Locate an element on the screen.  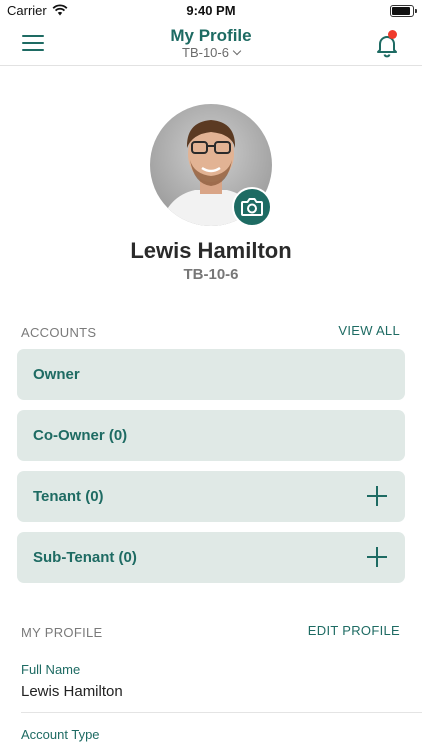
account-card-label: Owner is located at coordinates (56, 374).